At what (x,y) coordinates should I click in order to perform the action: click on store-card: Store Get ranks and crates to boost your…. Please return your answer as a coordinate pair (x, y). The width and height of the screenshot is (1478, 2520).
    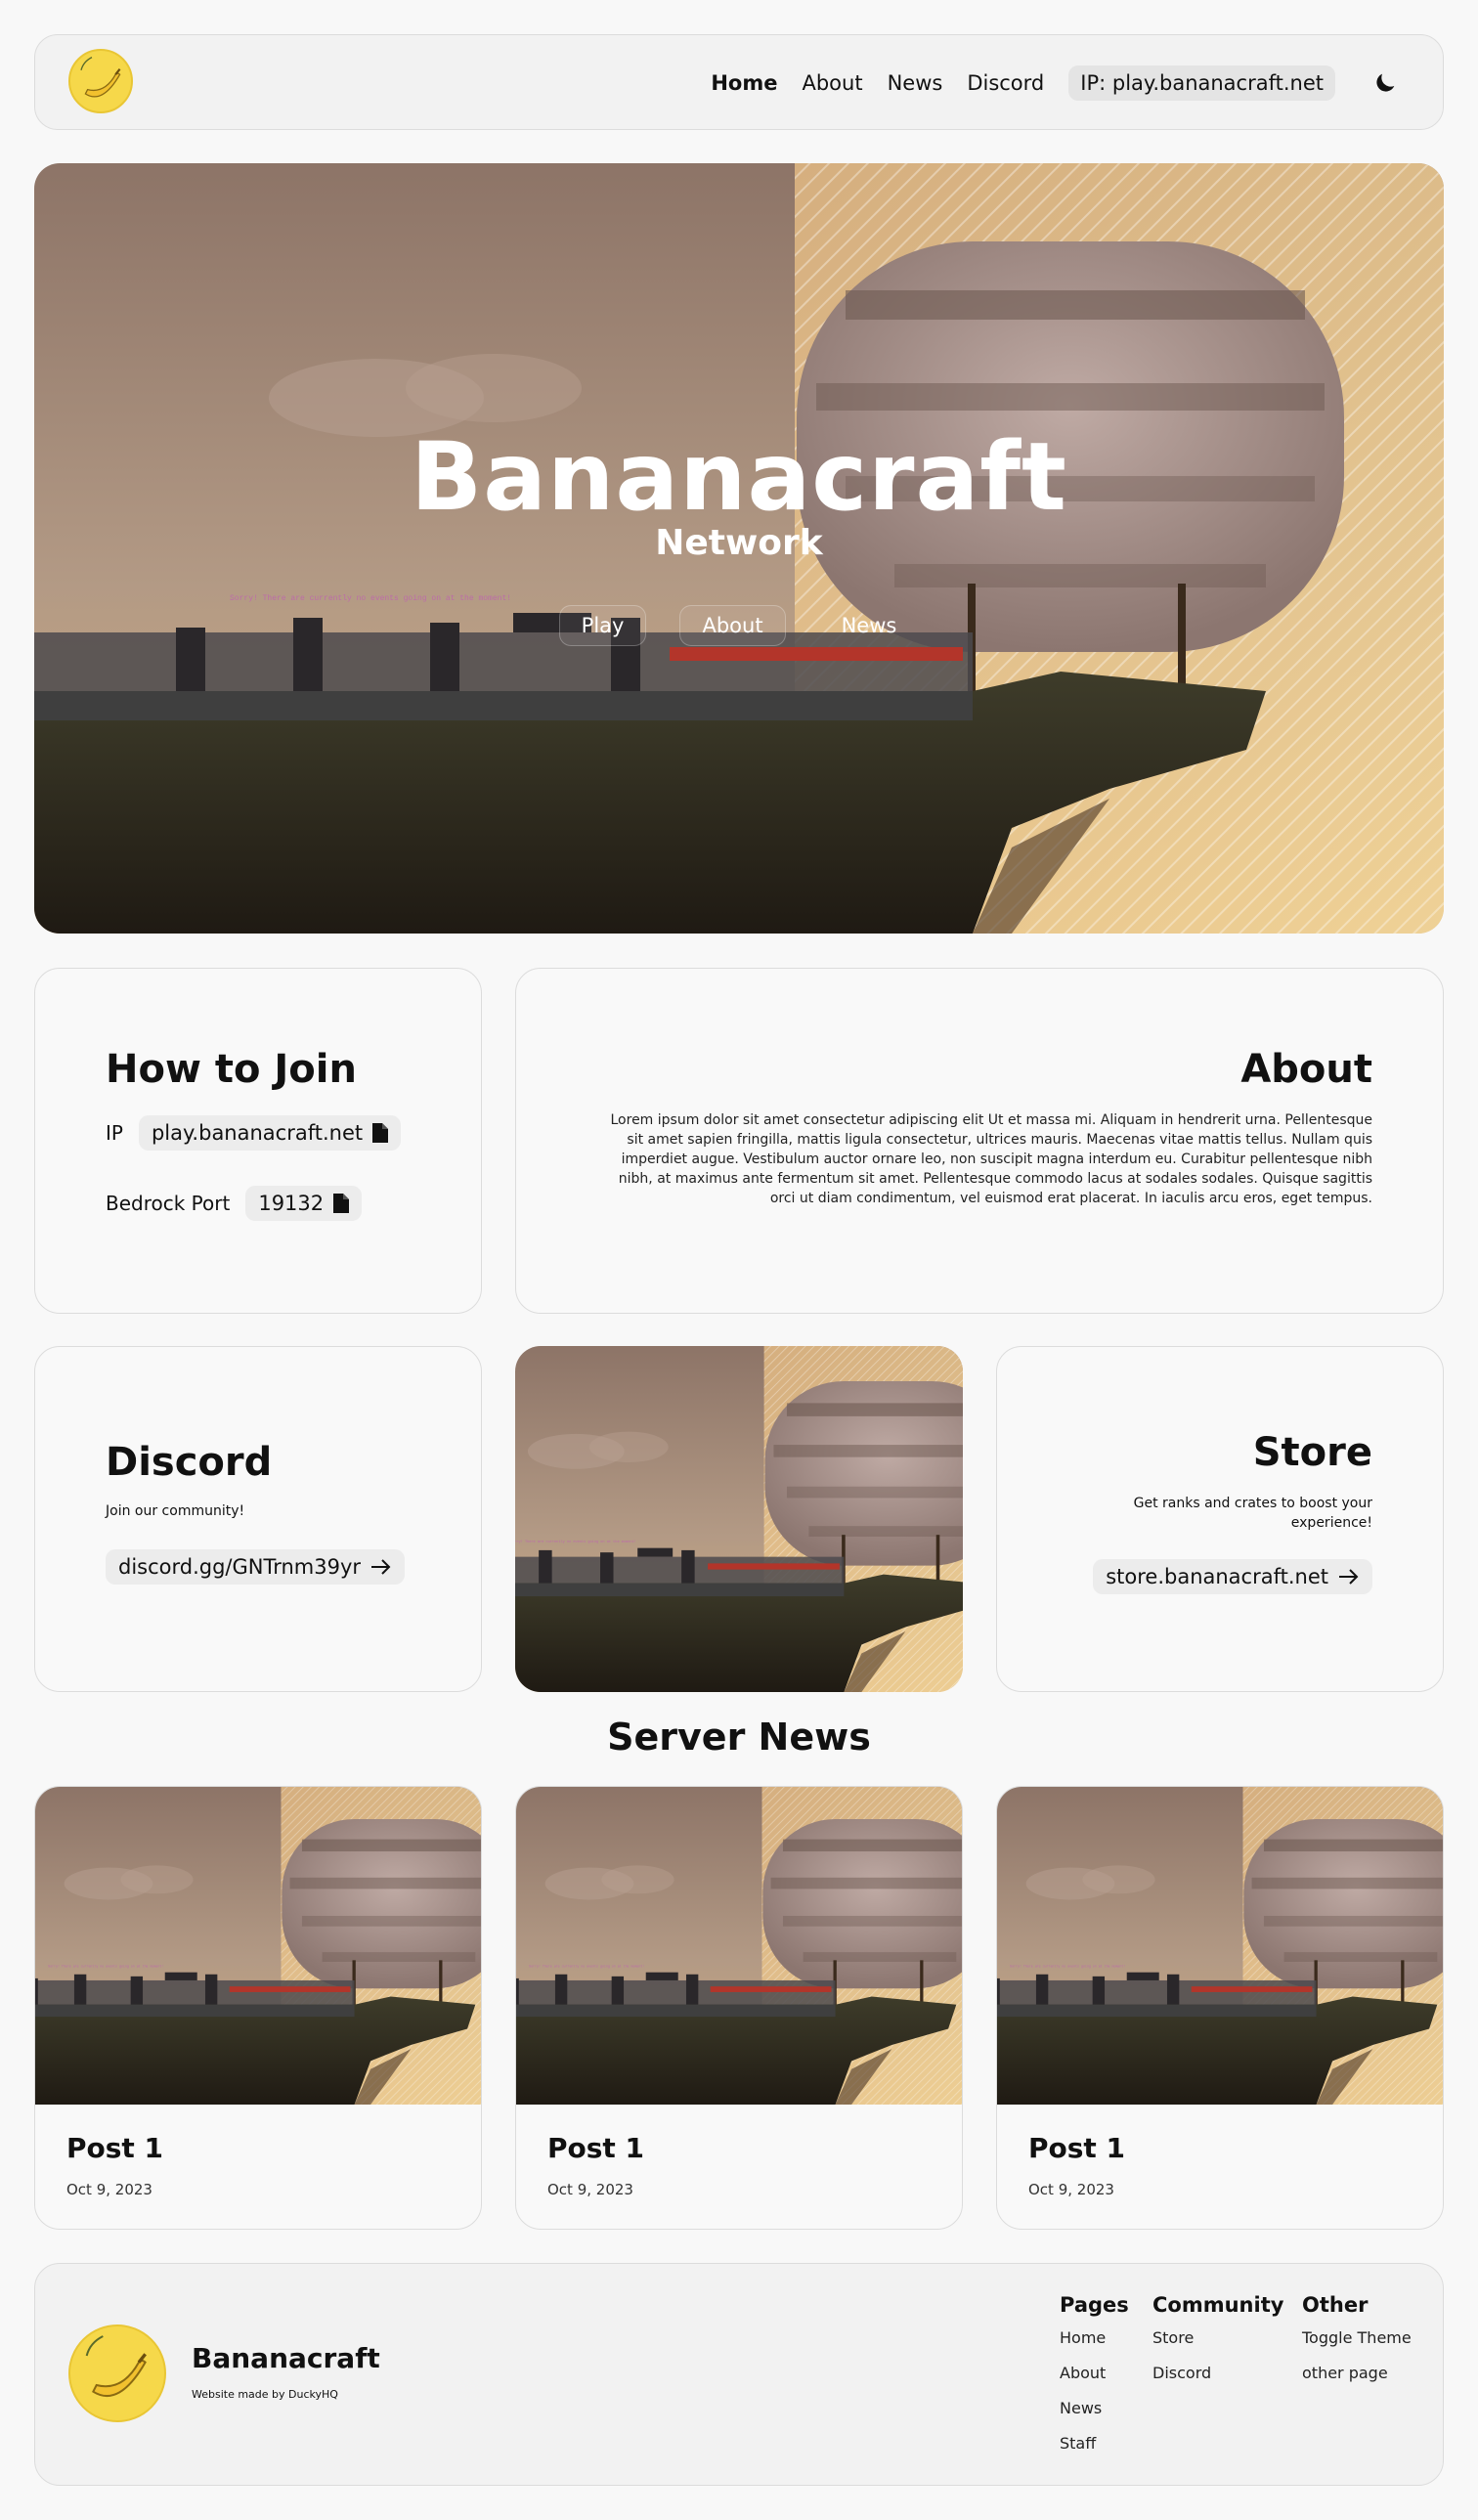
    Looking at the image, I should click on (1220, 1519).